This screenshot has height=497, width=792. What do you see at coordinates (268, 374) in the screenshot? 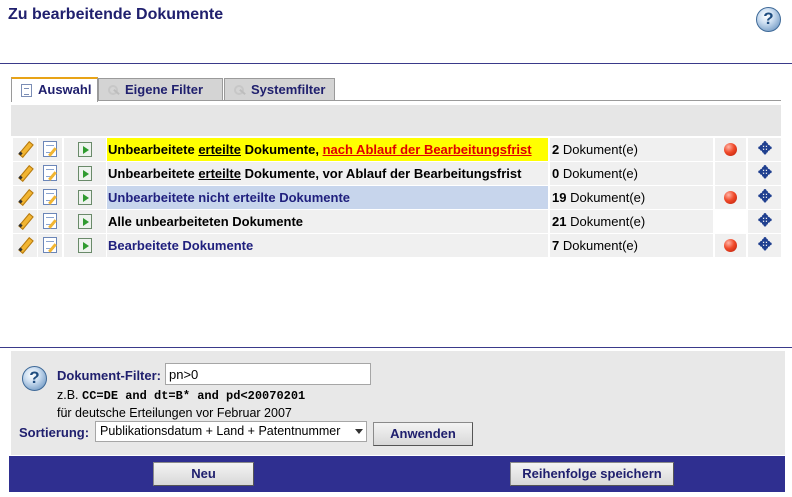
I see `filter-input` at bounding box center [268, 374].